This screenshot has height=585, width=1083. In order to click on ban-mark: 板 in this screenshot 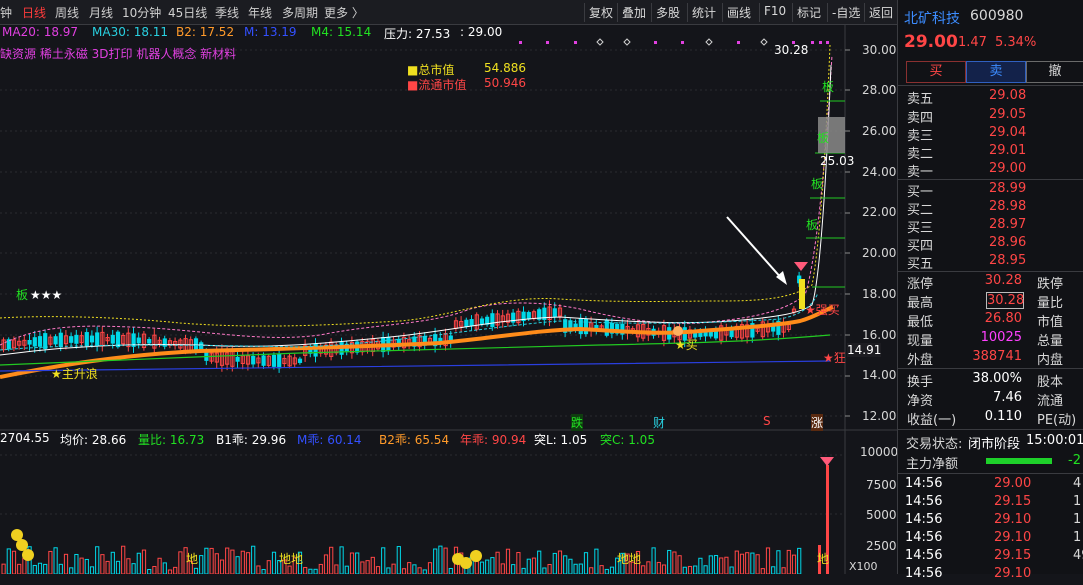, I will do `click(22, 295)`.